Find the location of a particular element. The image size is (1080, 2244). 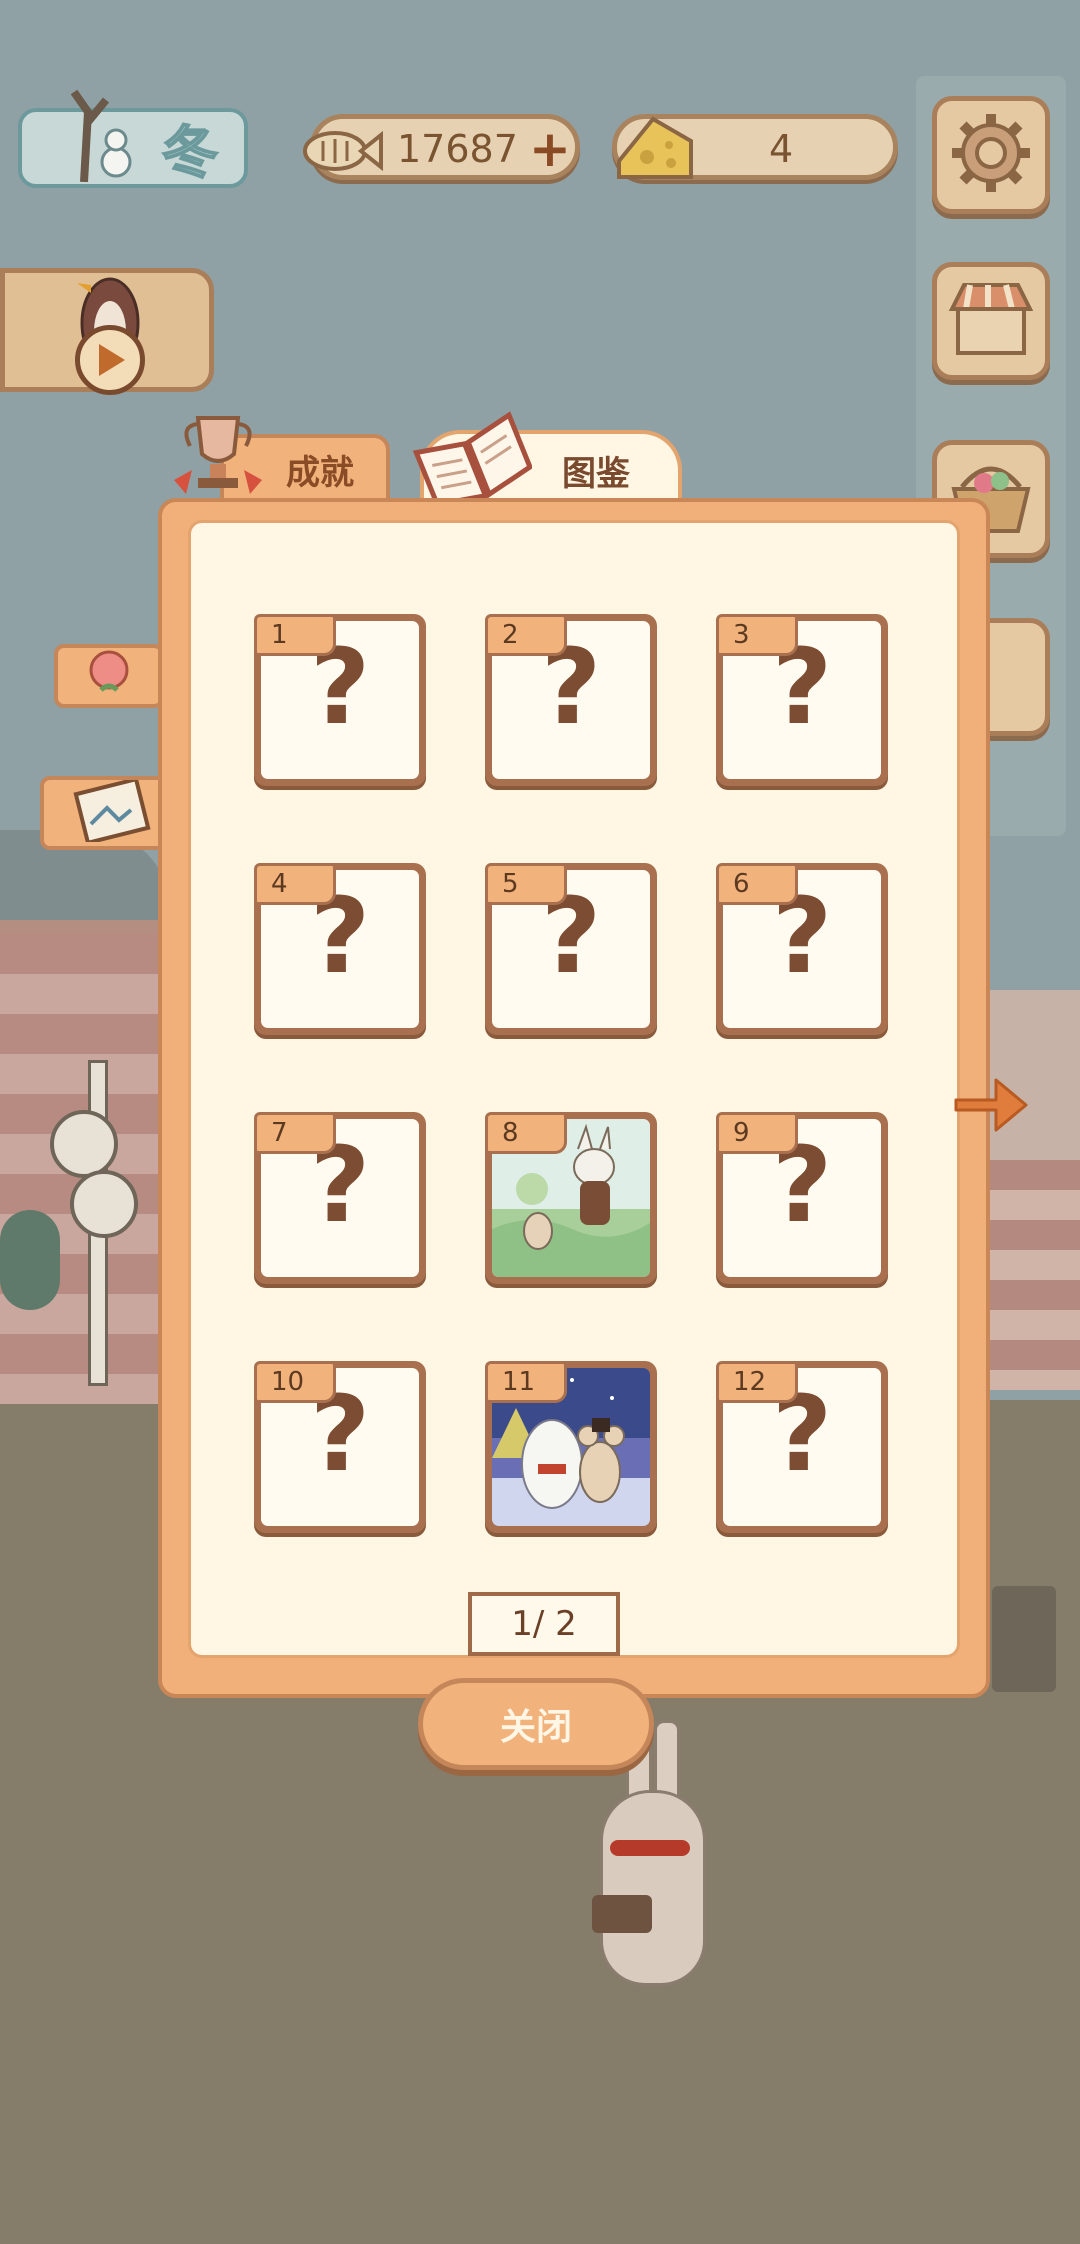

background-tree is located at coordinates (80, 1193).